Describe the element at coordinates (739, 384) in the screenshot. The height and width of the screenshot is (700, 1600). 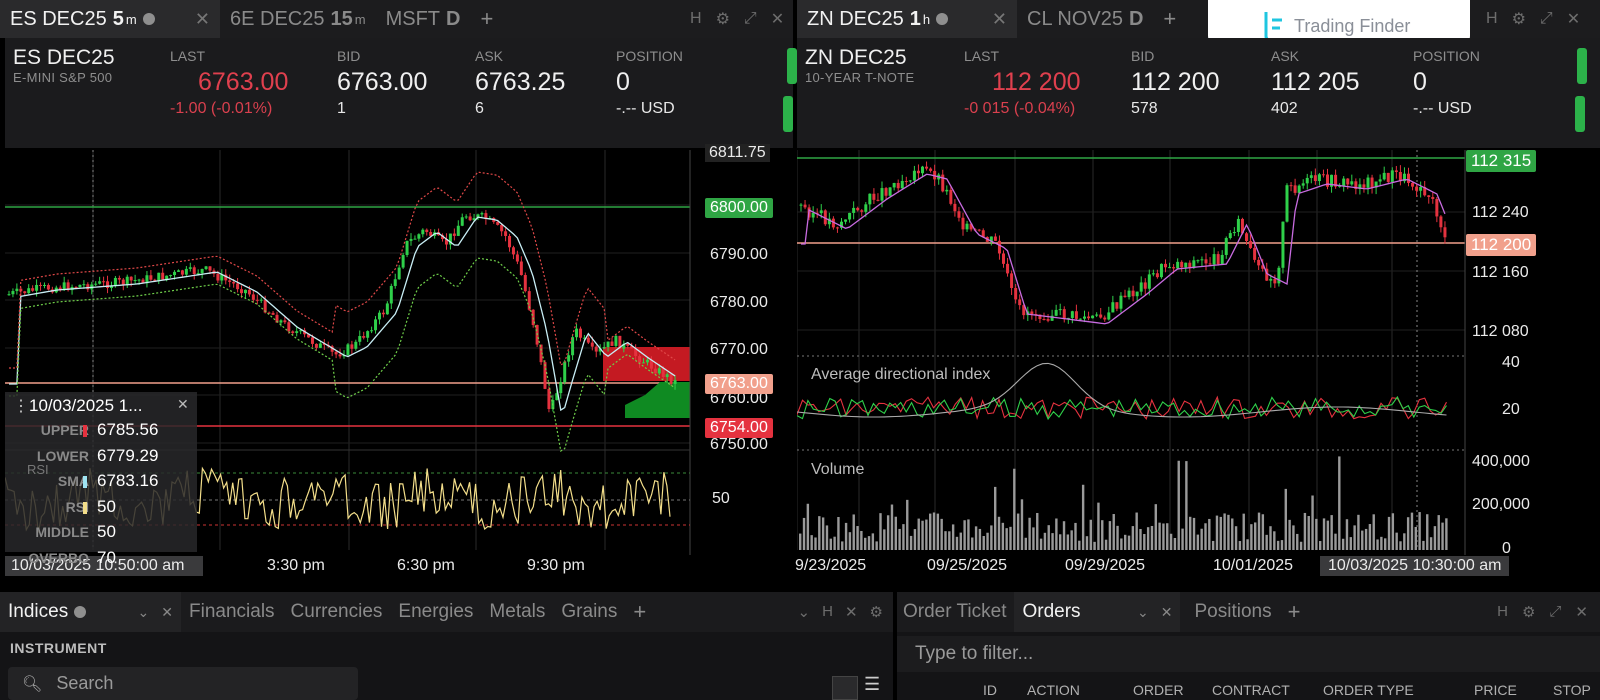
I see `last-price-badge: 6763.00` at that location.